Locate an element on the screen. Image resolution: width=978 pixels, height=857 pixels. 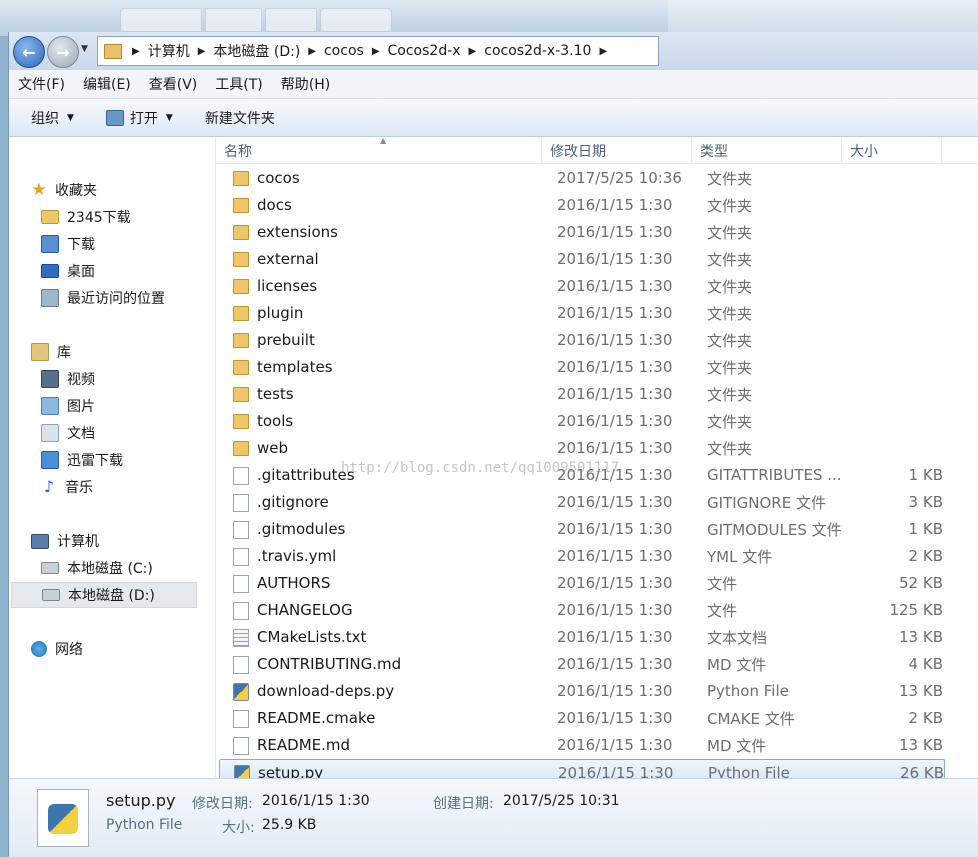
file-row: tests 2016/1/15 1:30 文件夹 is located at coordinates (581, 394).